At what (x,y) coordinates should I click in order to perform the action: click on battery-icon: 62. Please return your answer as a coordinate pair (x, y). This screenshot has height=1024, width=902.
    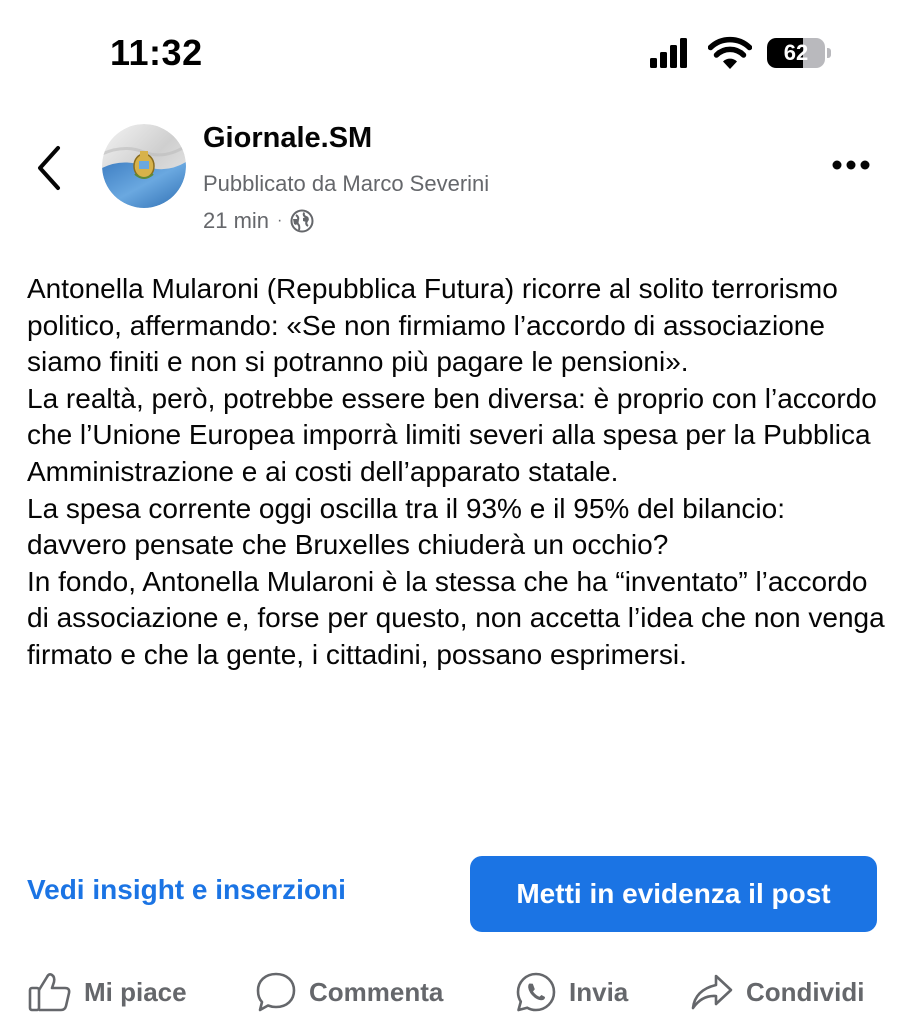
    Looking at the image, I should click on (799, 53).